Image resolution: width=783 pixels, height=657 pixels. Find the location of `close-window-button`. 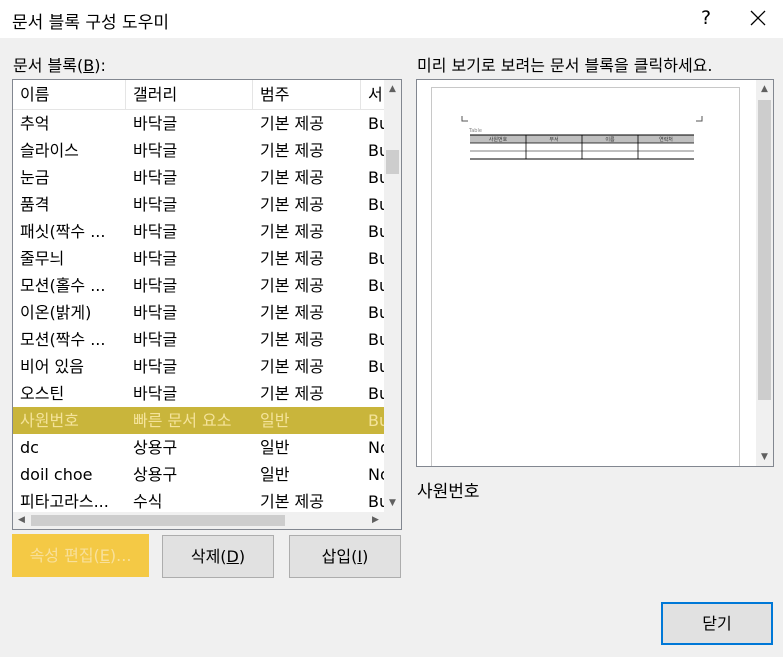

close-window-button is located at coordinates (758, 18).